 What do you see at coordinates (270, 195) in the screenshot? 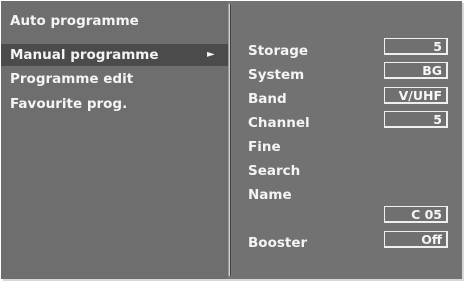
I see `name-label: Name` at bounding box center [270, 195].